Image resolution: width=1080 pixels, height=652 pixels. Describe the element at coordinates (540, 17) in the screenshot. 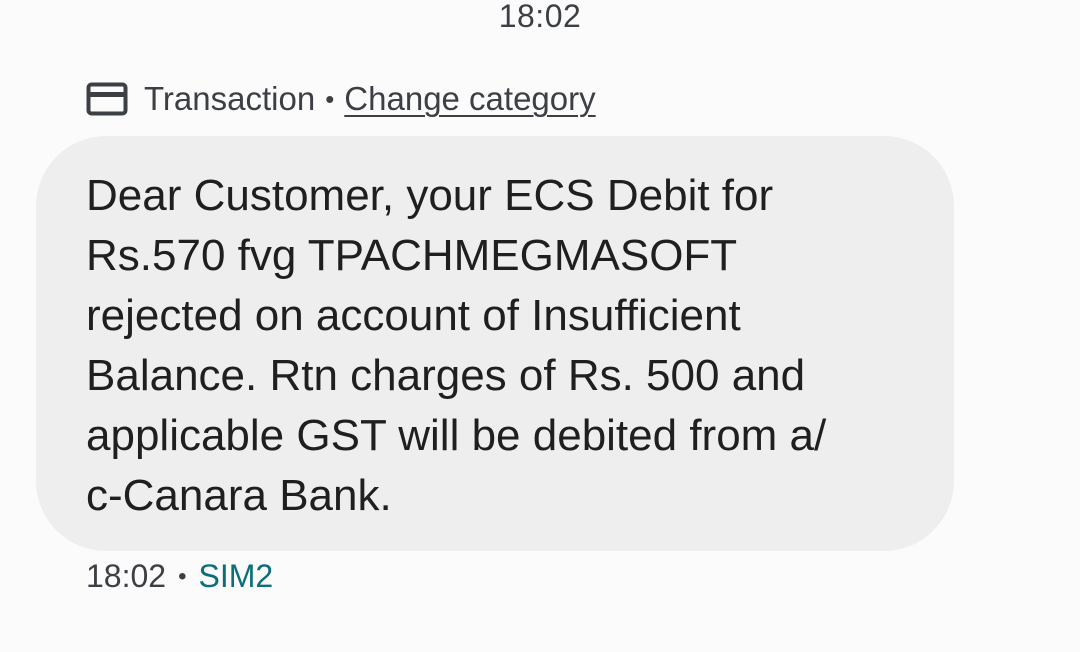

I see `message-date-header: 18:02` at that location.